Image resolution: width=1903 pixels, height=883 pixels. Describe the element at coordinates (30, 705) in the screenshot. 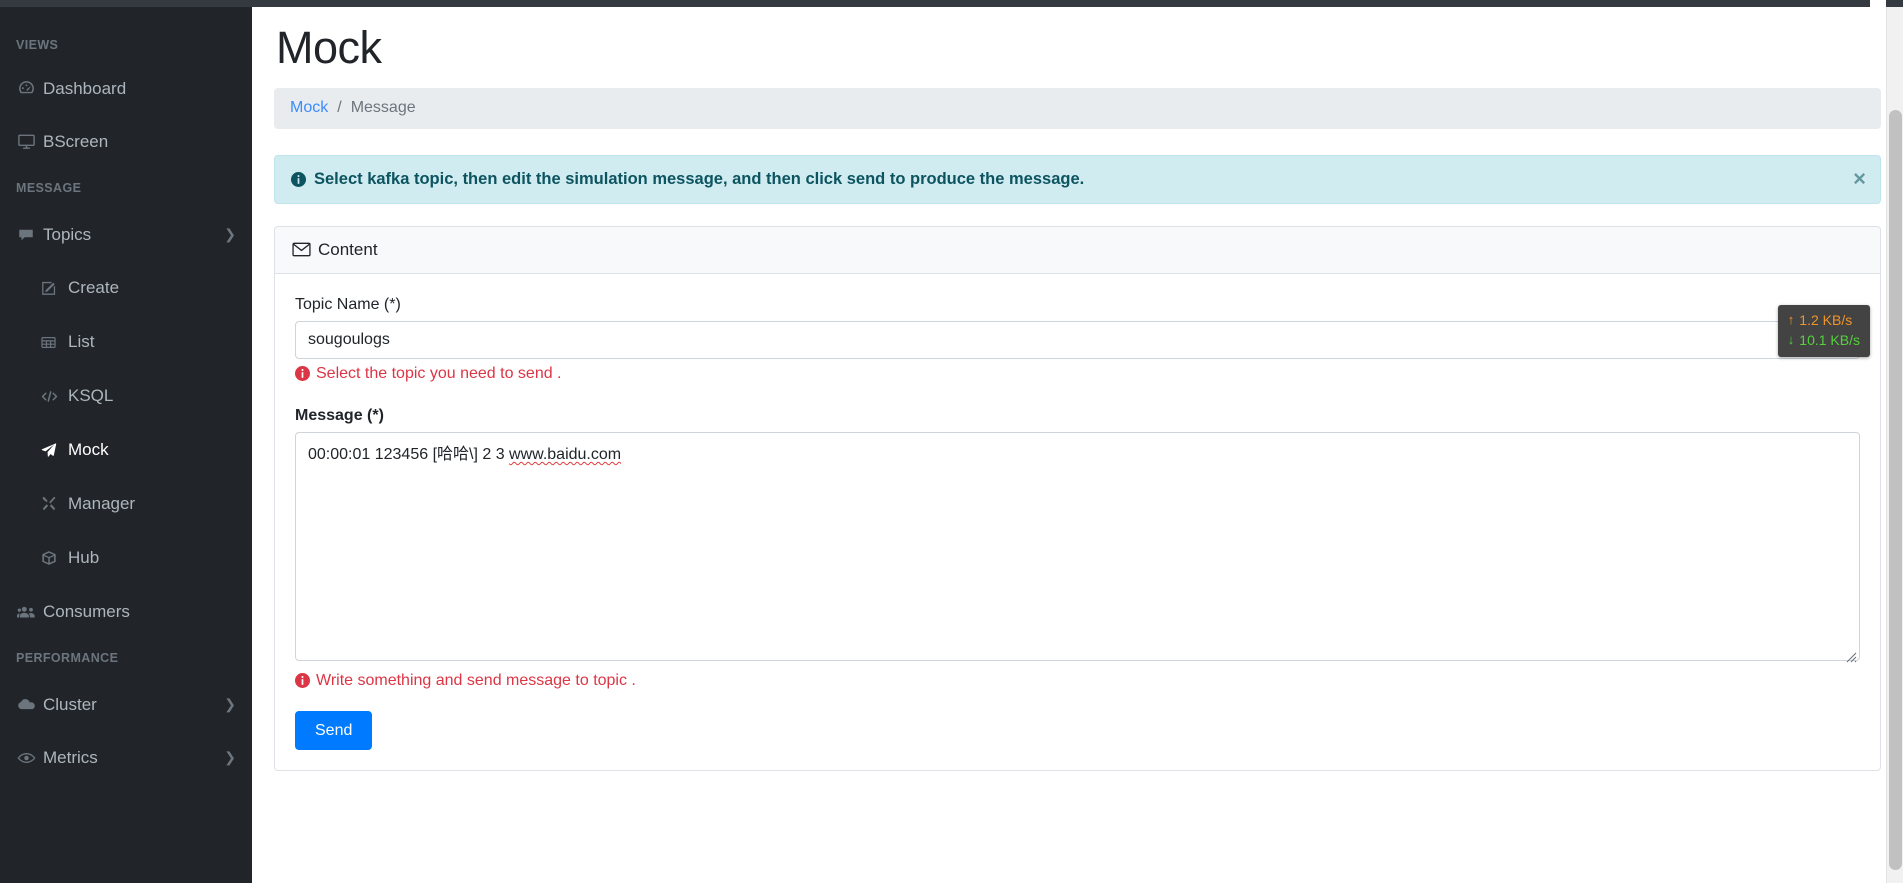

I see `cloud-icon` at that location.